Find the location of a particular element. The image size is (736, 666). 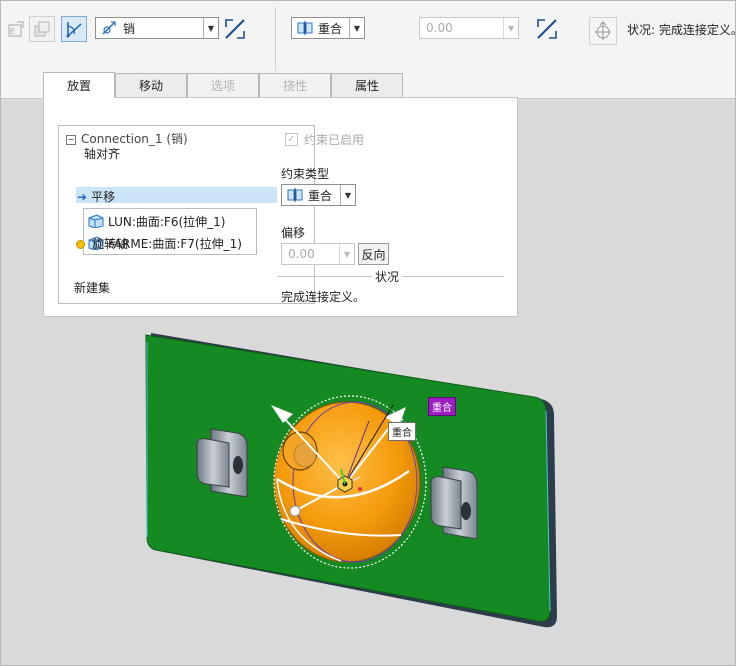

translation-label: 平移 is located at coordinates (103, 197).